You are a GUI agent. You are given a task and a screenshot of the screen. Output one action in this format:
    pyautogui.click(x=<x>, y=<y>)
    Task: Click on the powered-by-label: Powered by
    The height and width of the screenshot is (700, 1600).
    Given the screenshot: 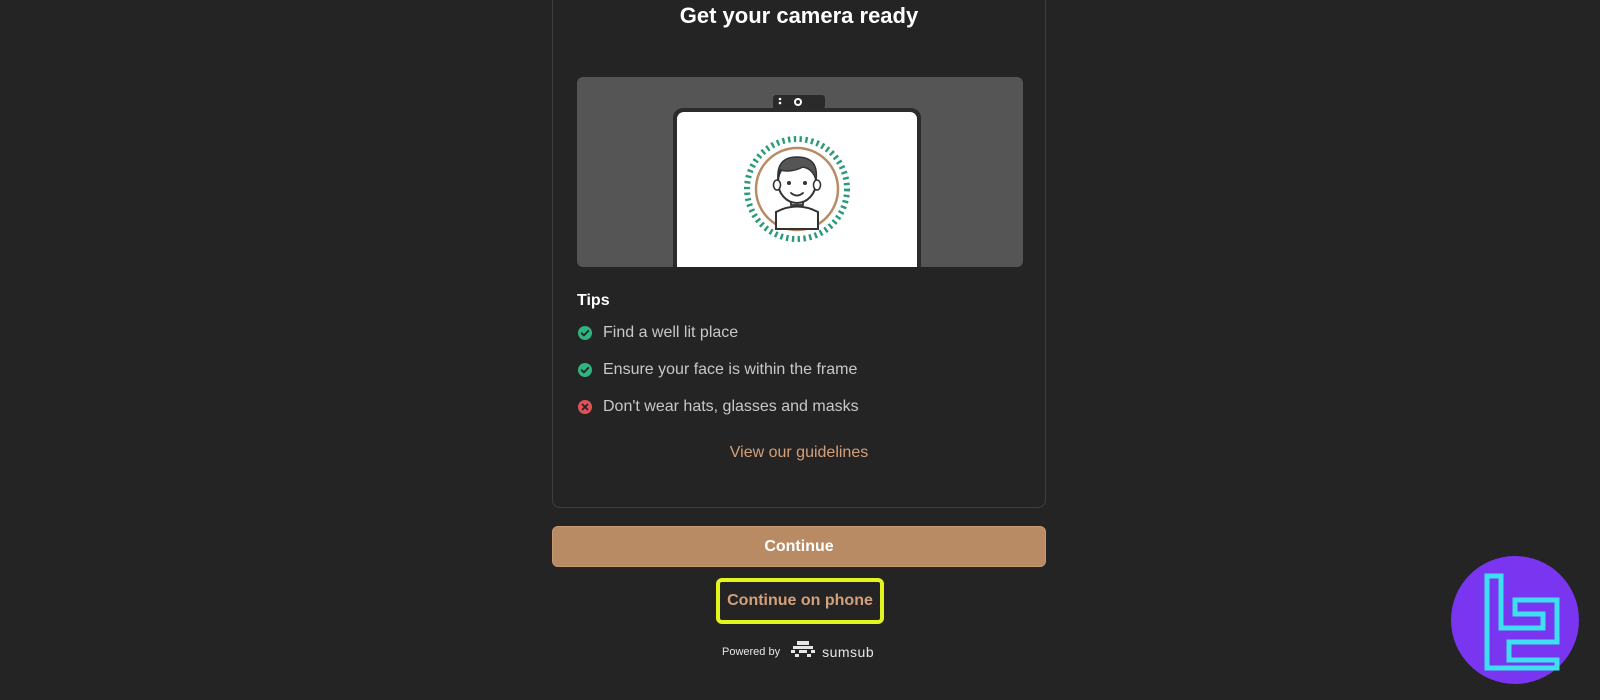 What is the action you would take?
    pyautogui.click(x=751, y=651)
    